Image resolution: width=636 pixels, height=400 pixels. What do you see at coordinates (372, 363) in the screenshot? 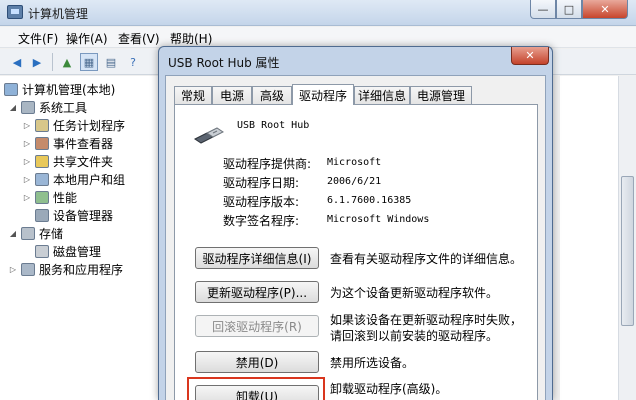
I see `disable-device-description: 禁用所选设备。` at bounding box center [372, 363].